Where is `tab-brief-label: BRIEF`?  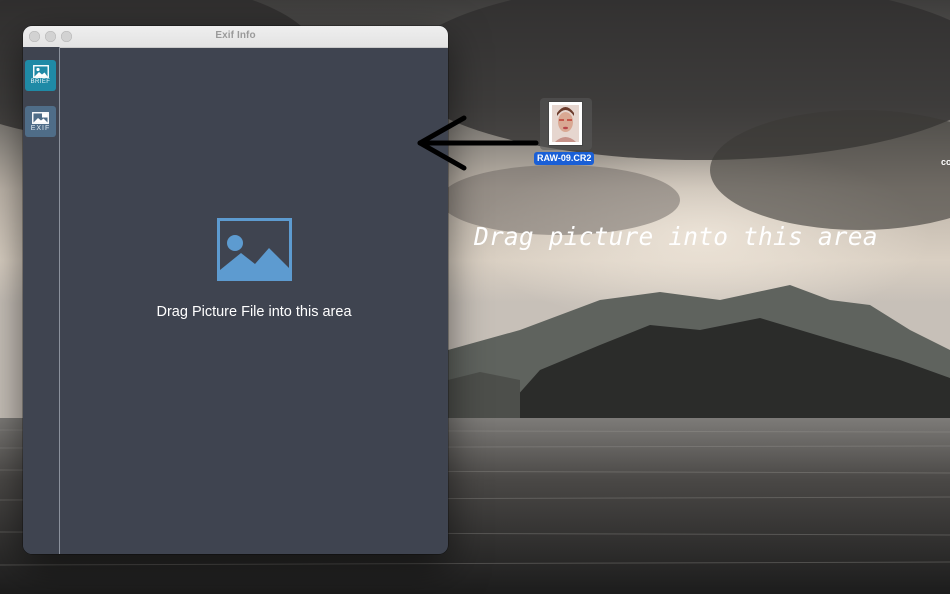 tab-brief-label: BRIEF is located at coordinates (40, 82).